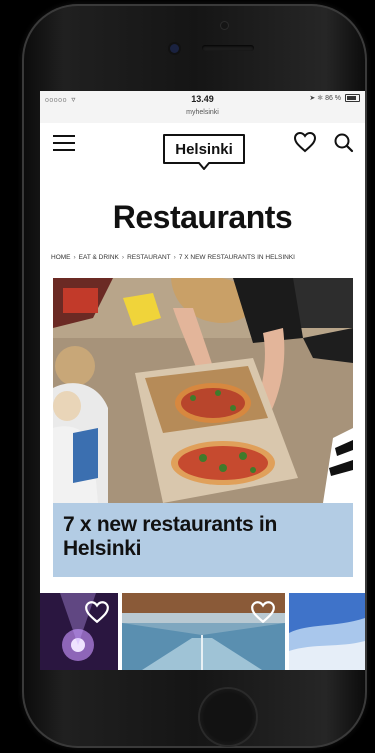 The width and height of the screenshot is (375, 753). What do you see at coordinates (149, 257) in the screenshot?
I see `breadcrumb-restaurant: RESTAURANT` at bounding box center [149, 257].